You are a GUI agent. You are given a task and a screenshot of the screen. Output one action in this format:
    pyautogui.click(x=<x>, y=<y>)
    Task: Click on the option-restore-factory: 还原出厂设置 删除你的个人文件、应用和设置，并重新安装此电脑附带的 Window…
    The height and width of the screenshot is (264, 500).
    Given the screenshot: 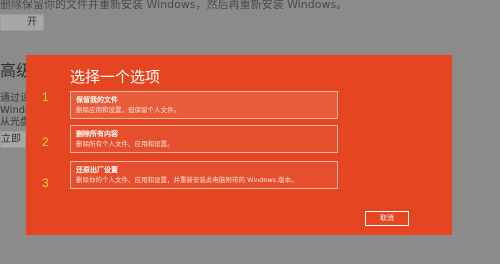 What is the action you would take?
    pyautogui.click(x=204, y=175)
    